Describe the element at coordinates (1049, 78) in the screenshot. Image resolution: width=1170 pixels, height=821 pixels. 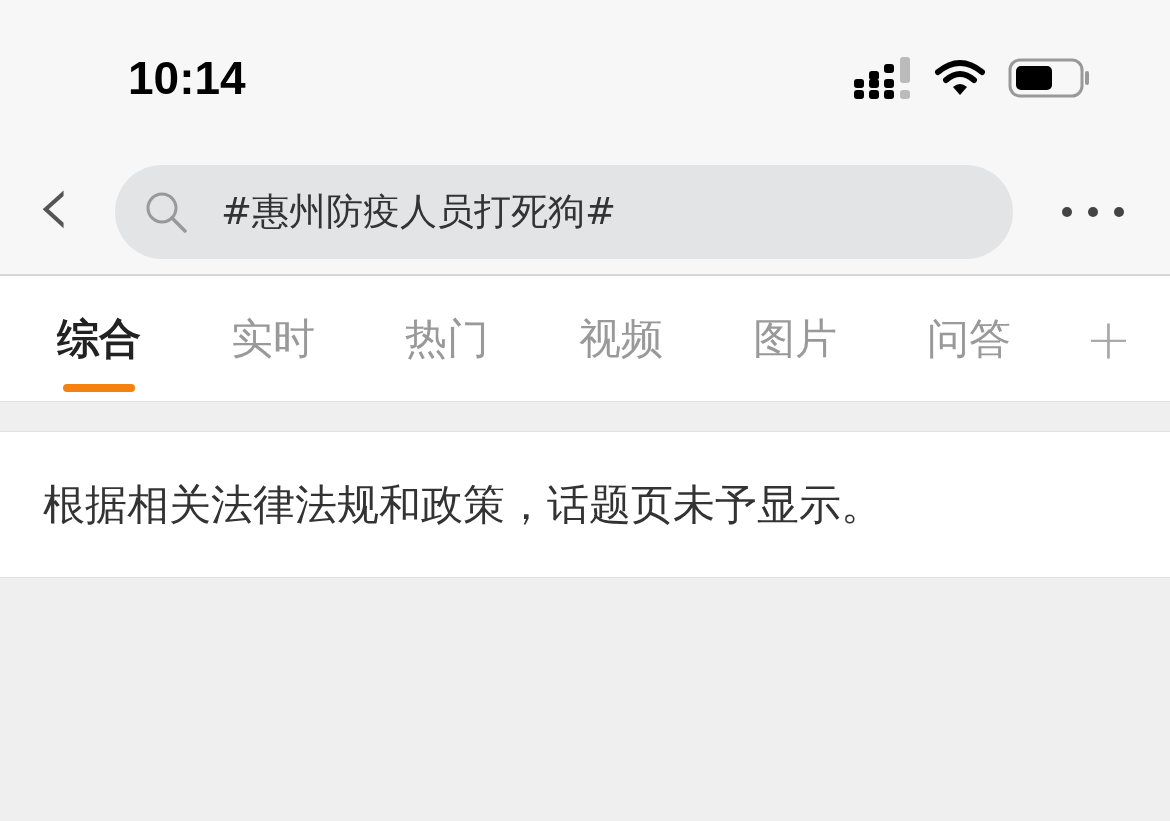
I see `battery-icon` at that location.